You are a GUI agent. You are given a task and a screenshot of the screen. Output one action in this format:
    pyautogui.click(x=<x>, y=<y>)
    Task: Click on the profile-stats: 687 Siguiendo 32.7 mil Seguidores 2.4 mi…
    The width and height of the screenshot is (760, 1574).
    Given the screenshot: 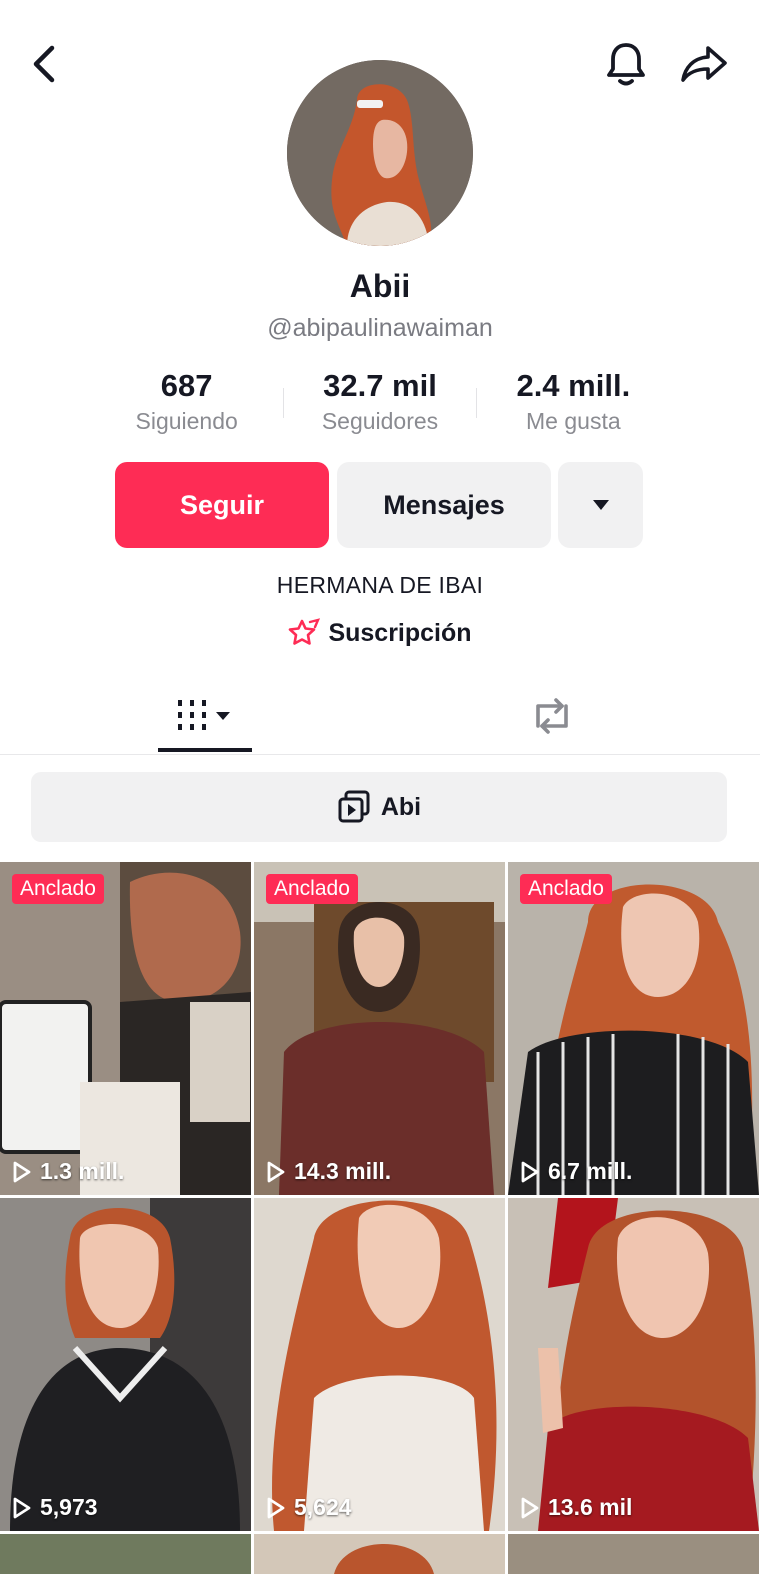 What is the action you would take?
    pyautogui.click(x=380, y=403)
    